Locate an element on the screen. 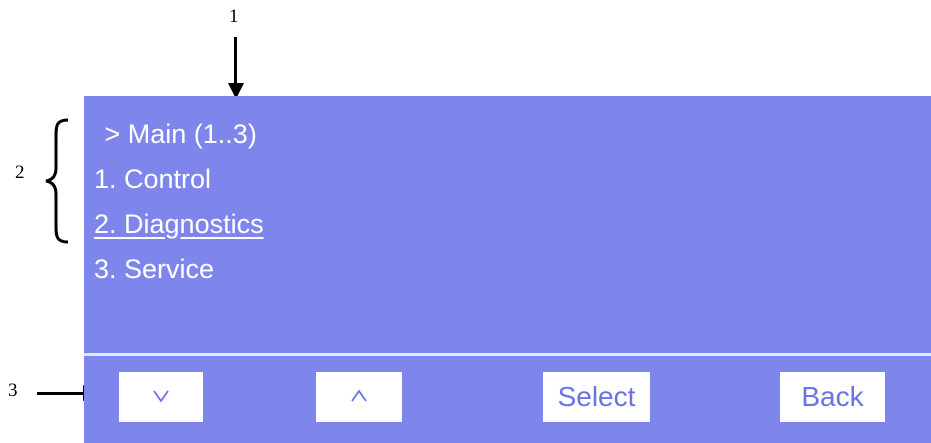 The height and width of the screenshot is (443, 931). menu-item-service: 3. Service is located at coordinates (154, 269).